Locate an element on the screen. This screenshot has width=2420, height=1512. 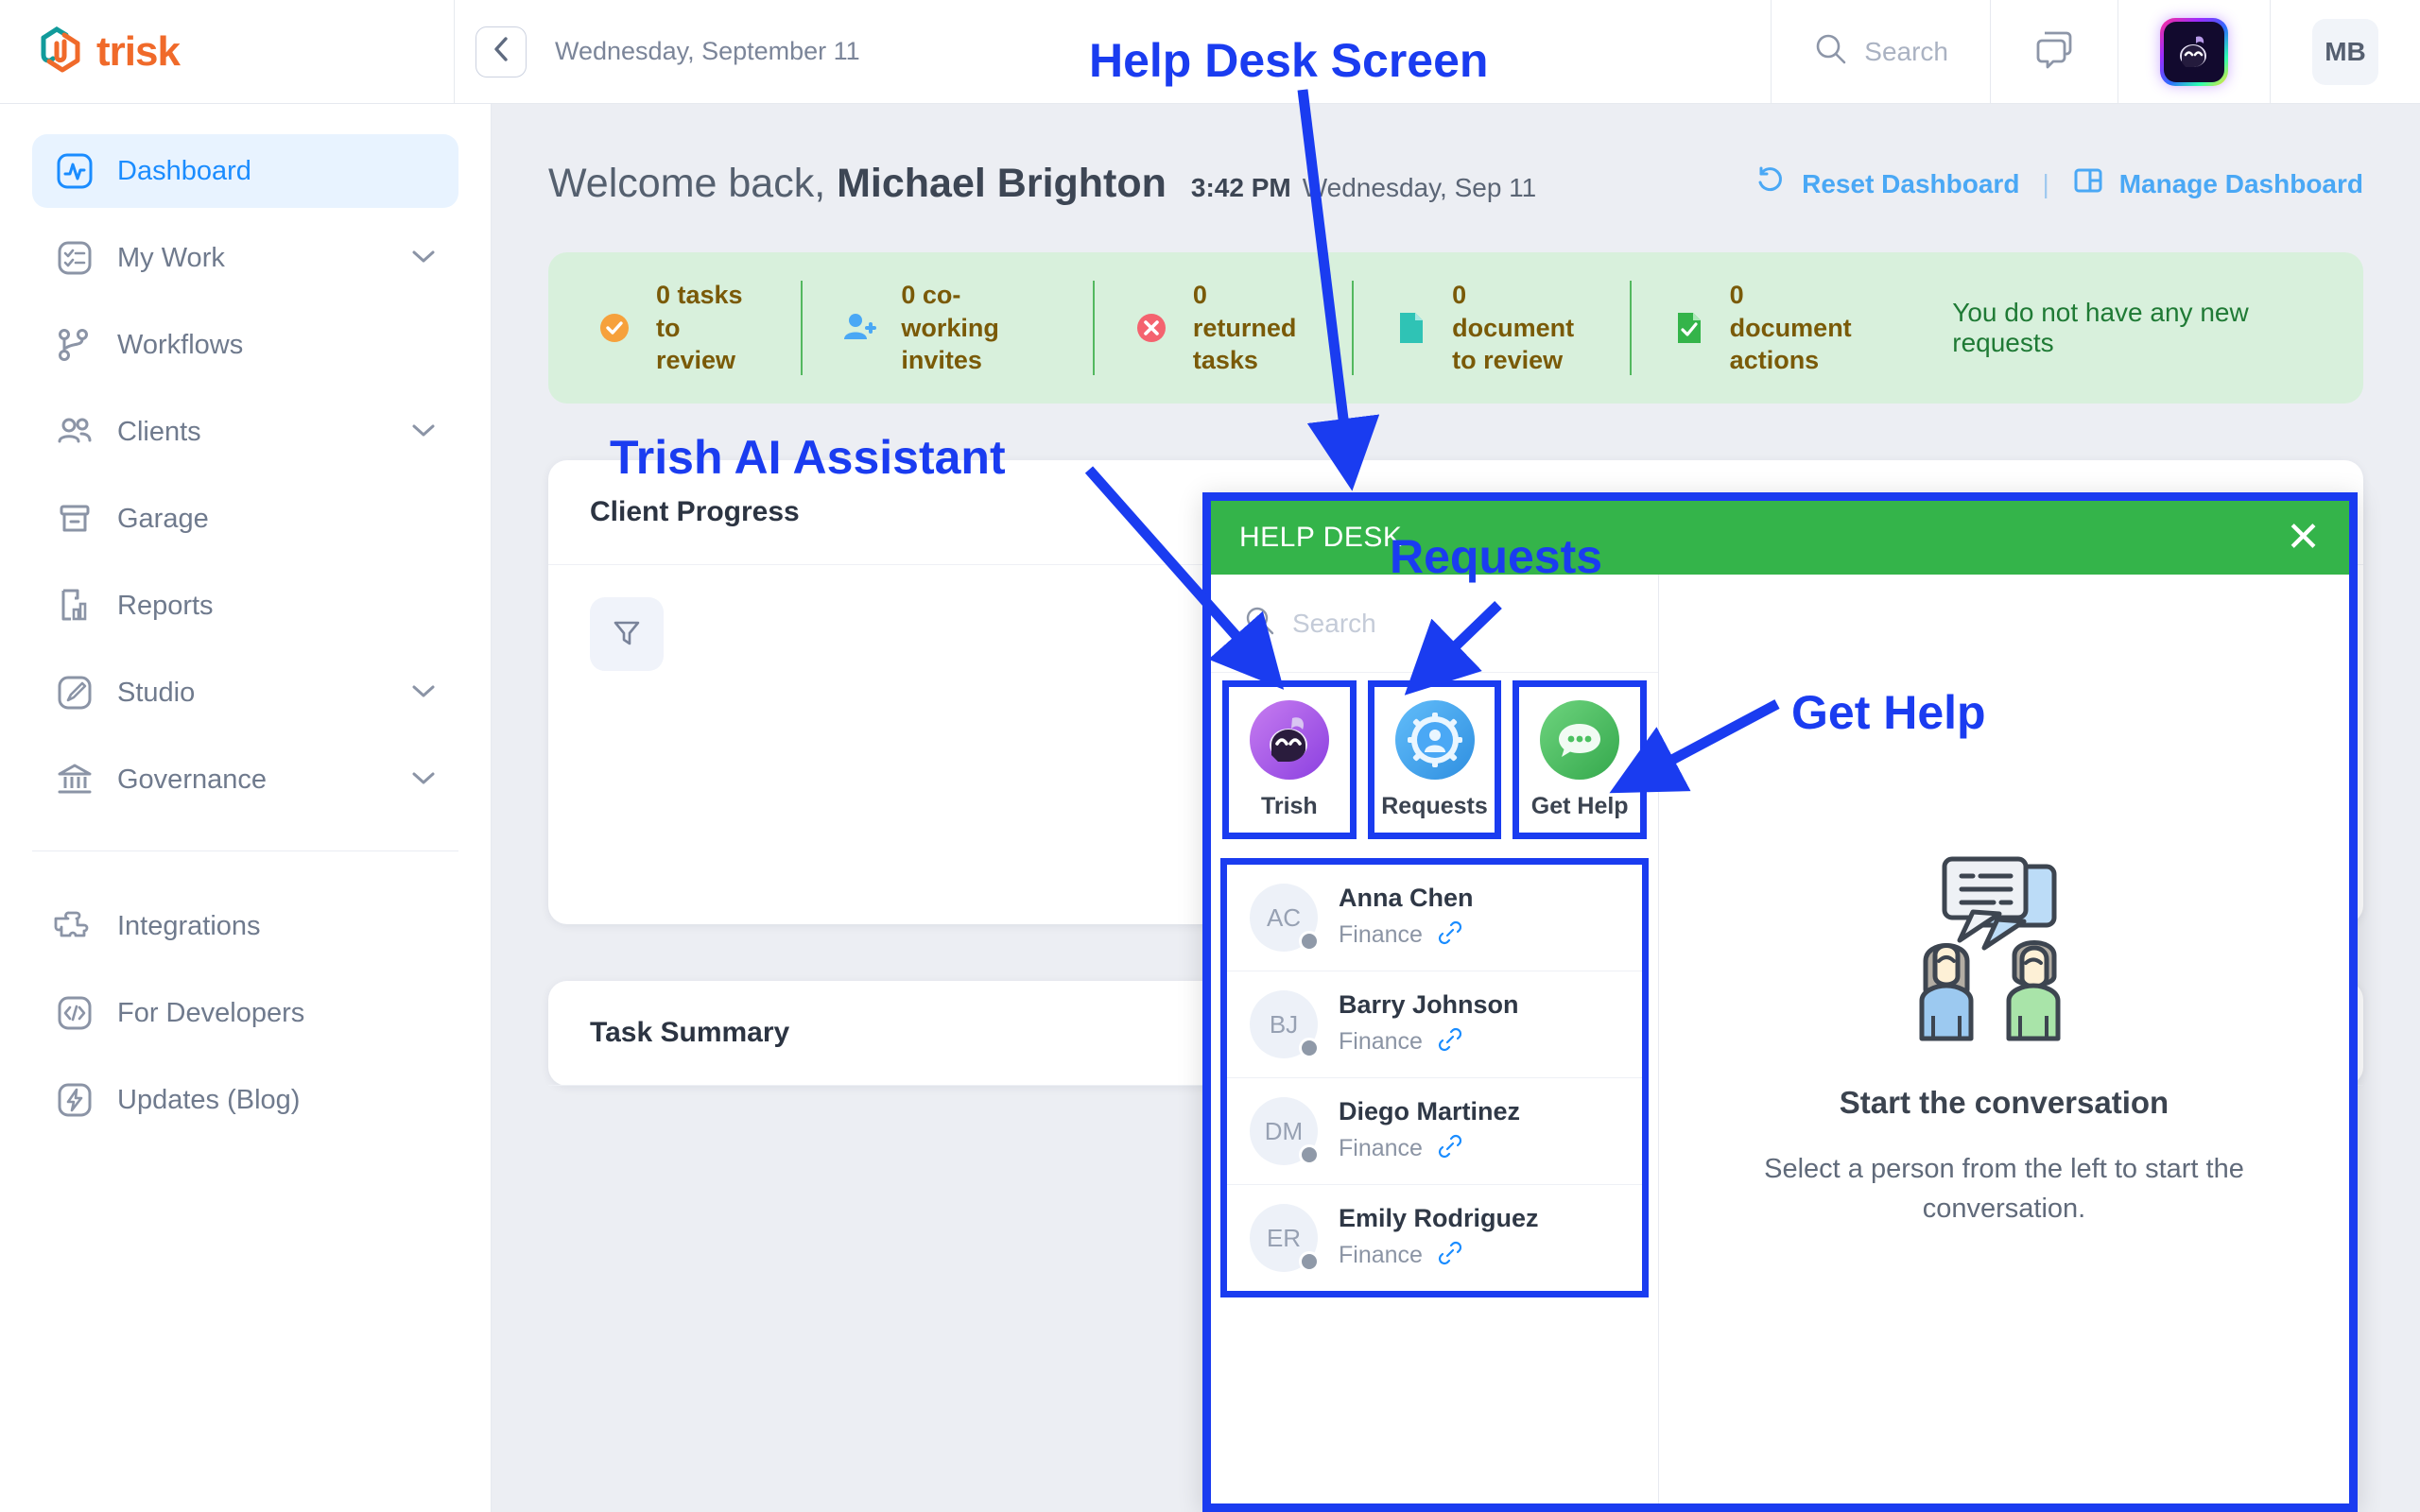
help-desk-search: Search is located at coordinates (1434, 624).